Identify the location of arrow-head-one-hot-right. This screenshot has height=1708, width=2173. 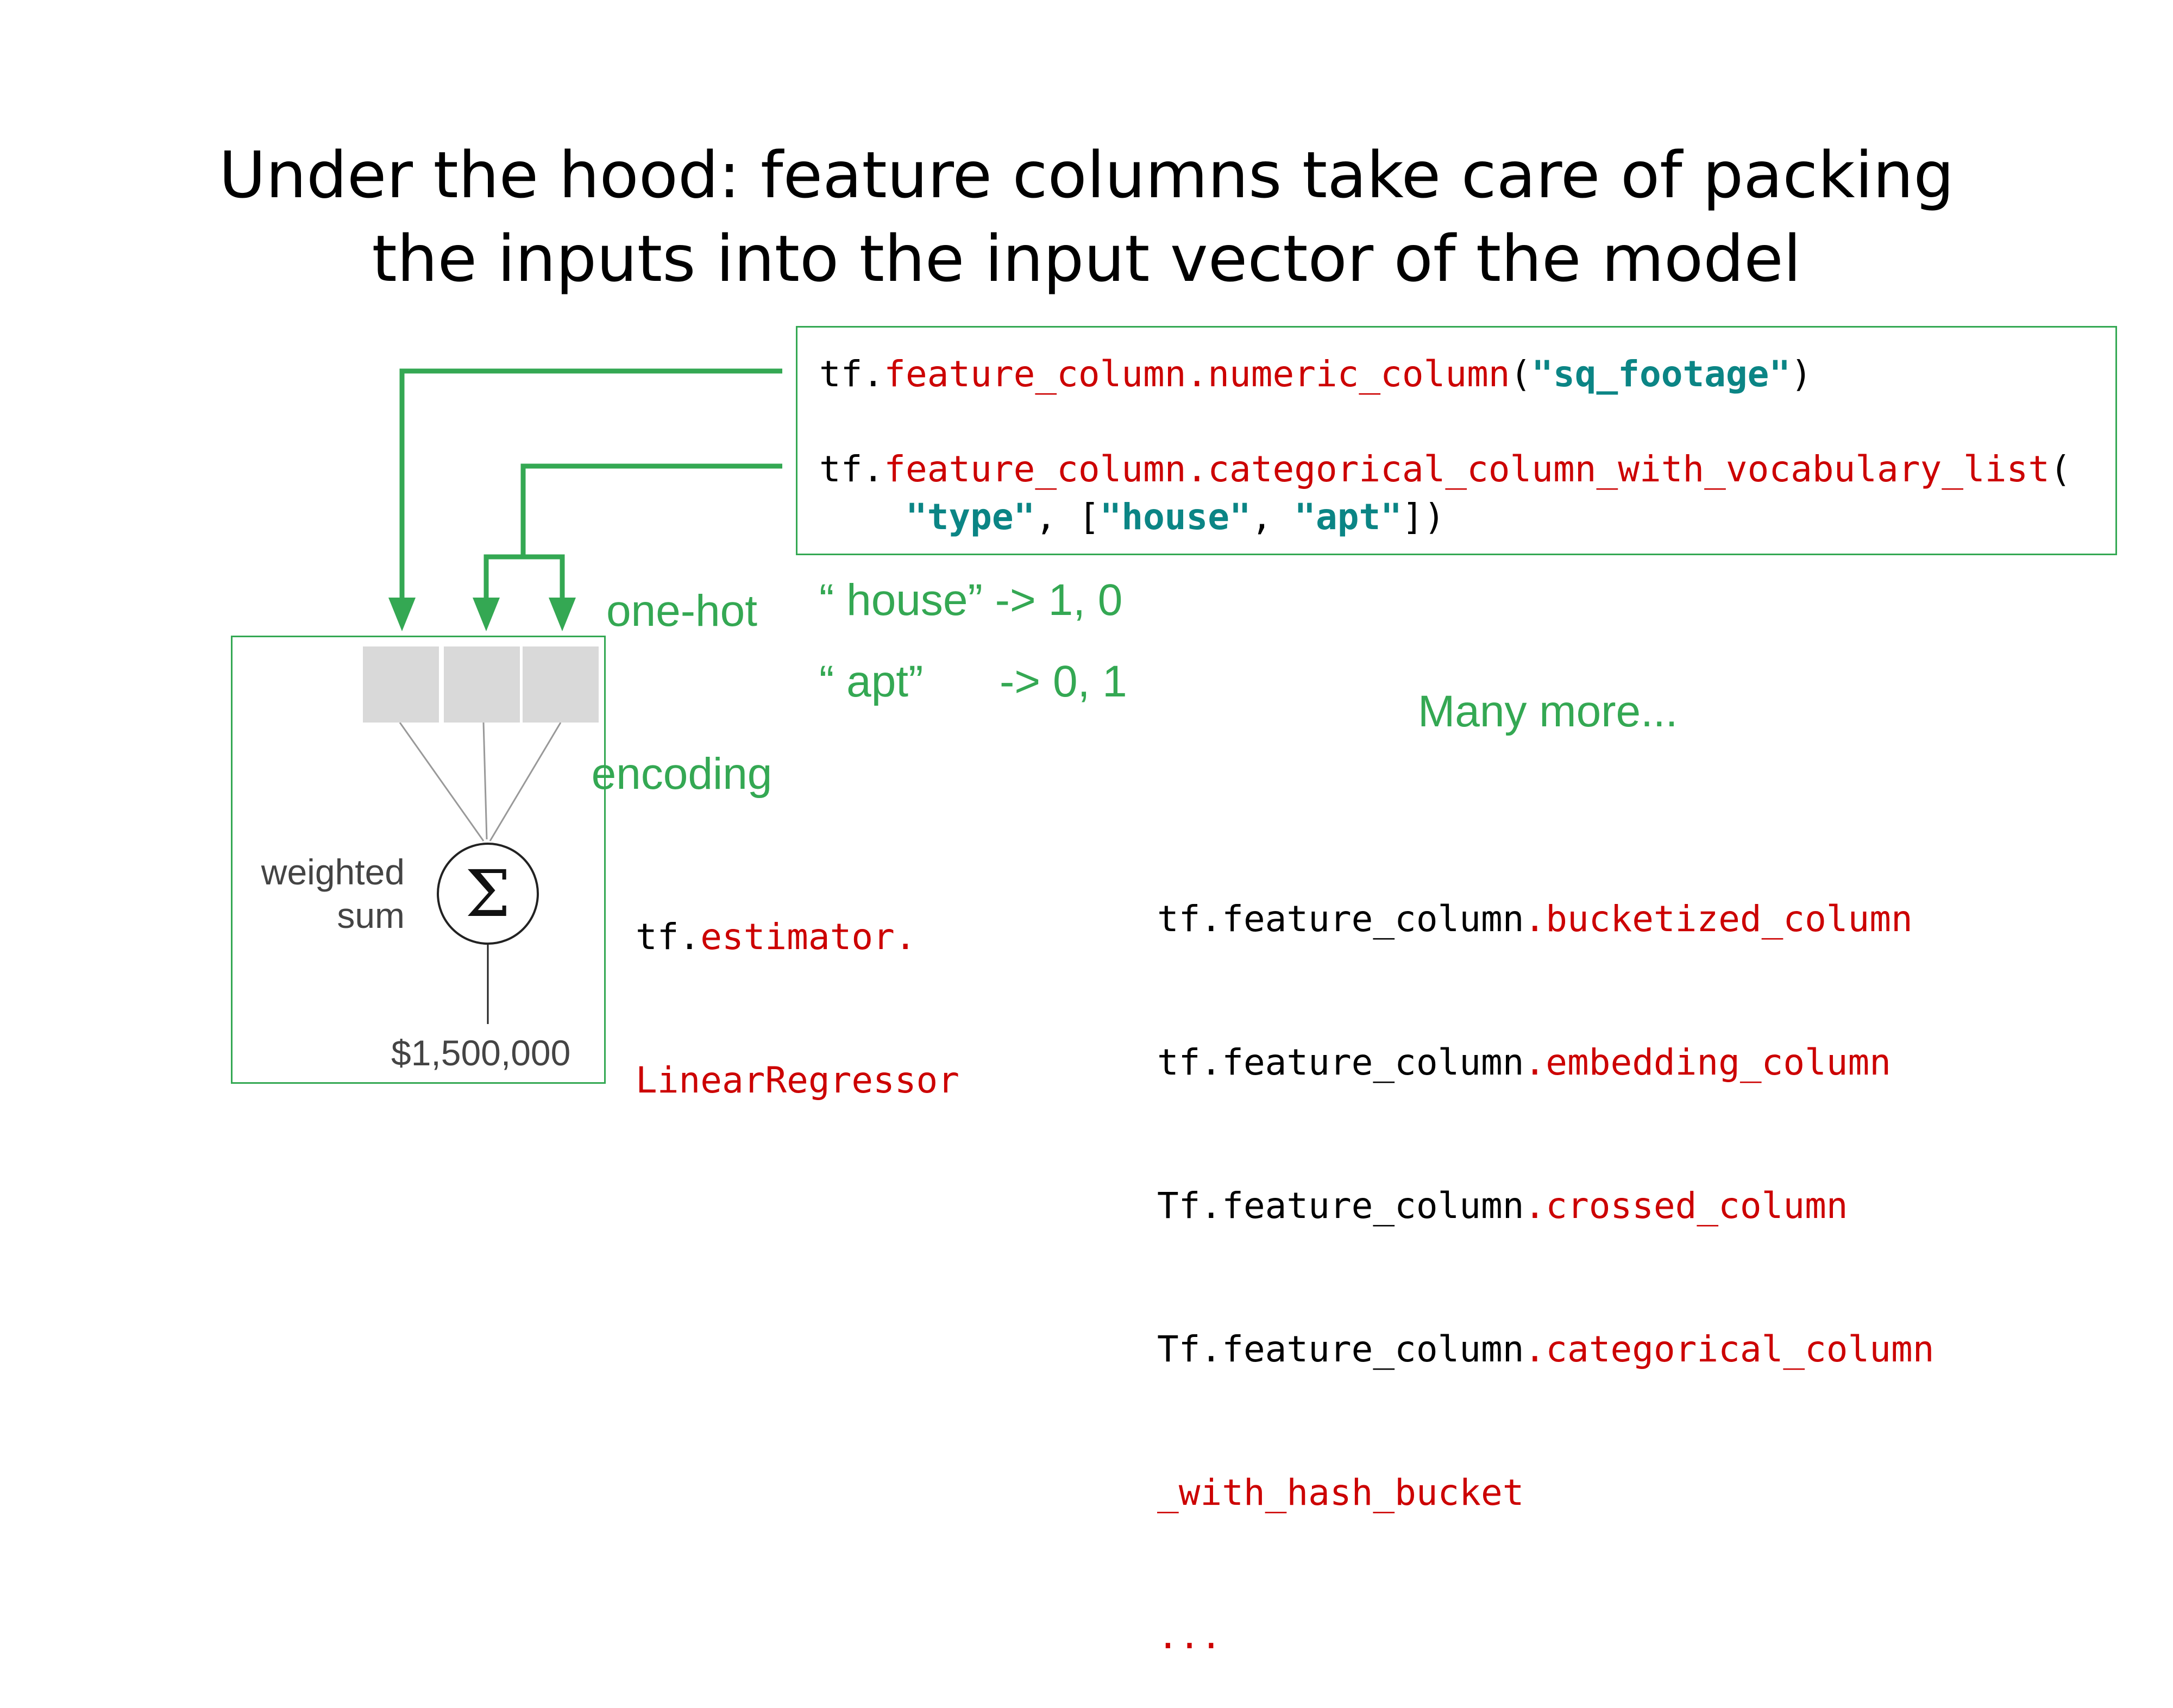
(563, 614).